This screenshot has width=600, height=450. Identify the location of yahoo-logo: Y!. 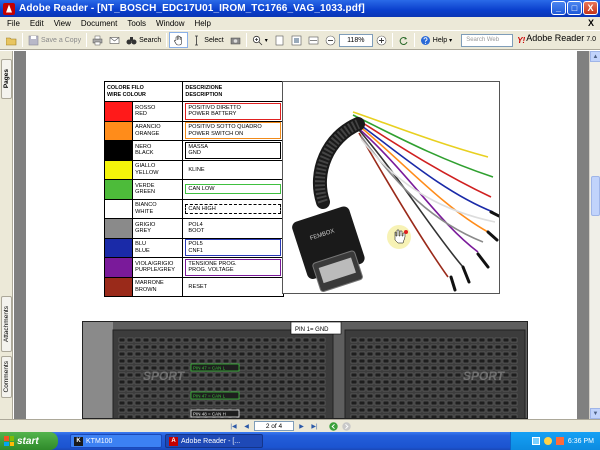
(521, 40).